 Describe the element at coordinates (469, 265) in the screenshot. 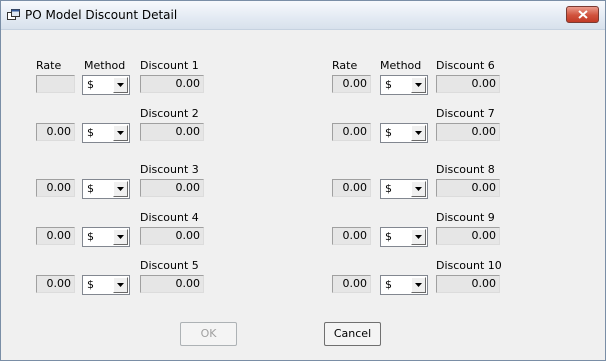

I see `discount-label: Discount 10` at that location.